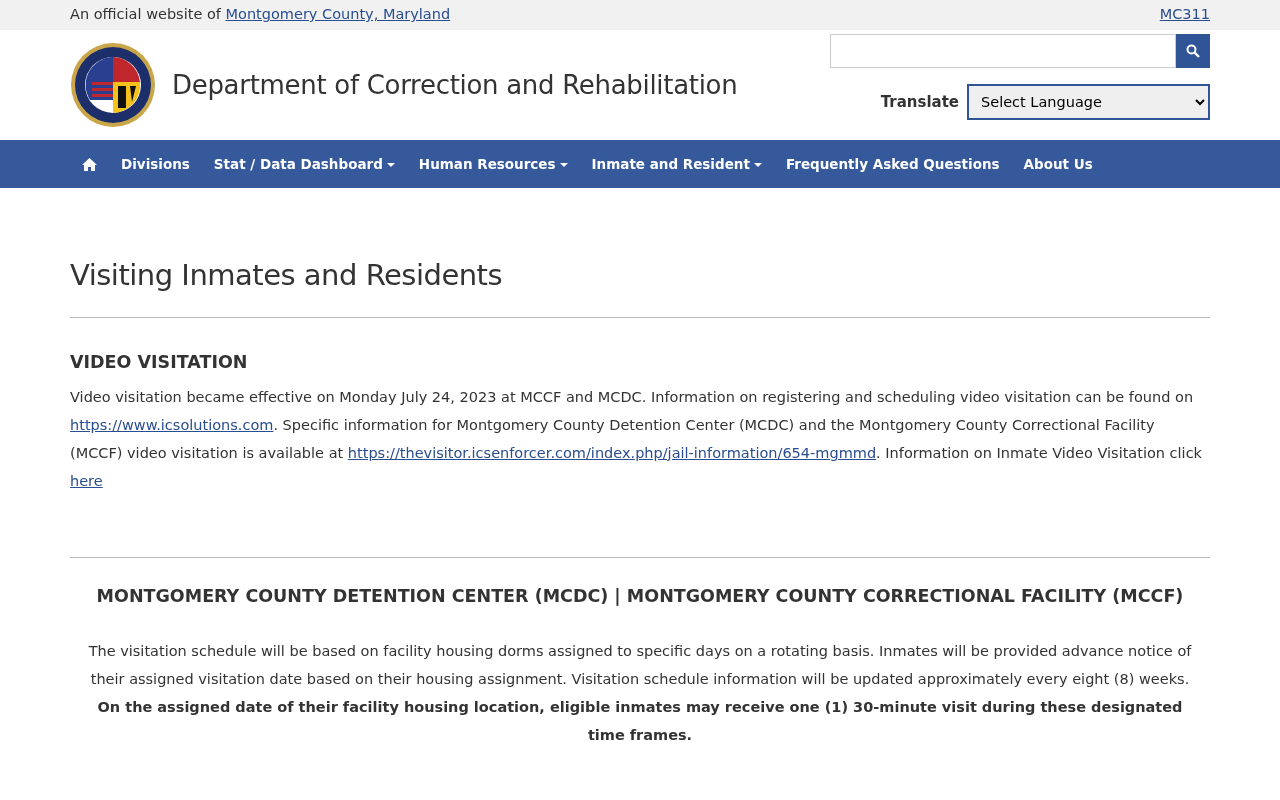 The image size is (1280, 800). Describe the element at coordinates (159, 362) in the screenshot. I see `section-heading: VIDEO VISITATION` at that location.